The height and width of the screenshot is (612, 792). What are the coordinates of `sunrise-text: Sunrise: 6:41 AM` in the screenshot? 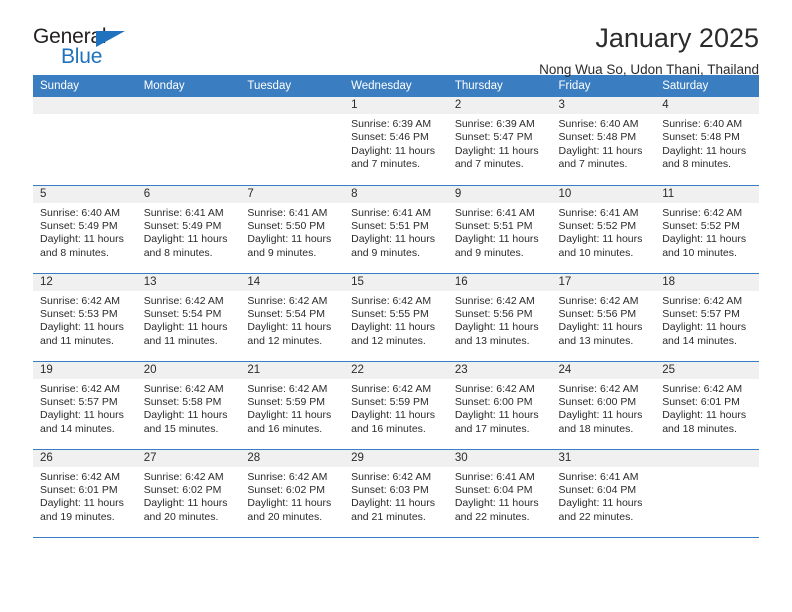 It's located at (287, 212).